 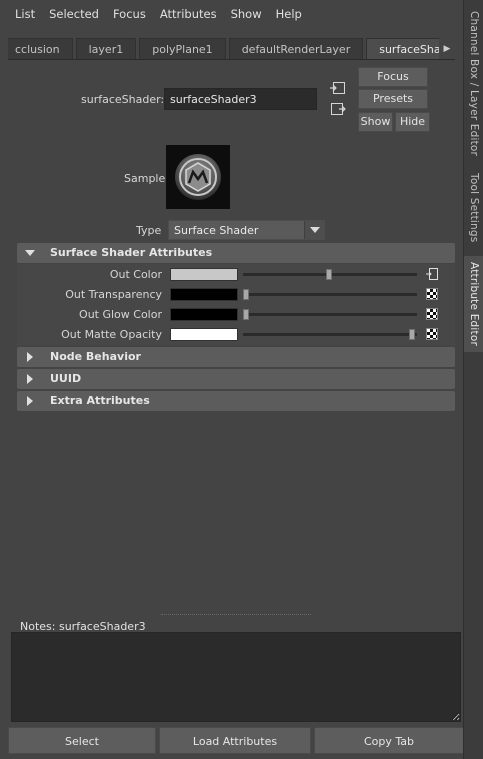 I want to click on out-glow-color-slider-handle, so click(x=246, y=314).